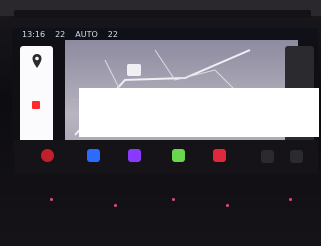 This screenshot has height=246, width=321. What do you see at coordinates (34, 34) in the screenshot?
I see `status-time: 13:16` at bounding box center [34, 34].